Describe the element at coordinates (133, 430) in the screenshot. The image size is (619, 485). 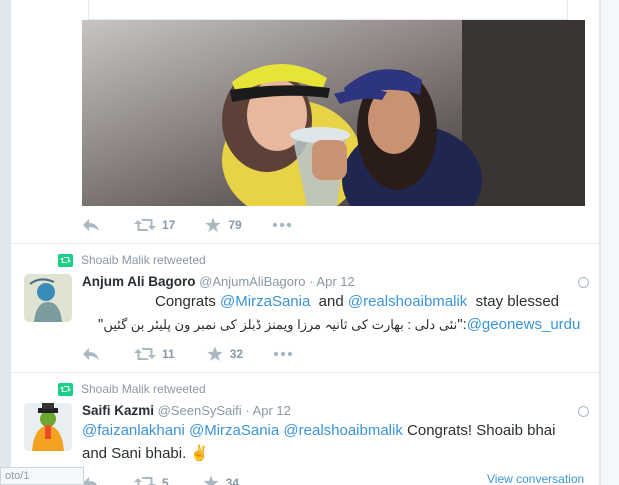
I see `mention-link: @faizanlakhani` at that location.